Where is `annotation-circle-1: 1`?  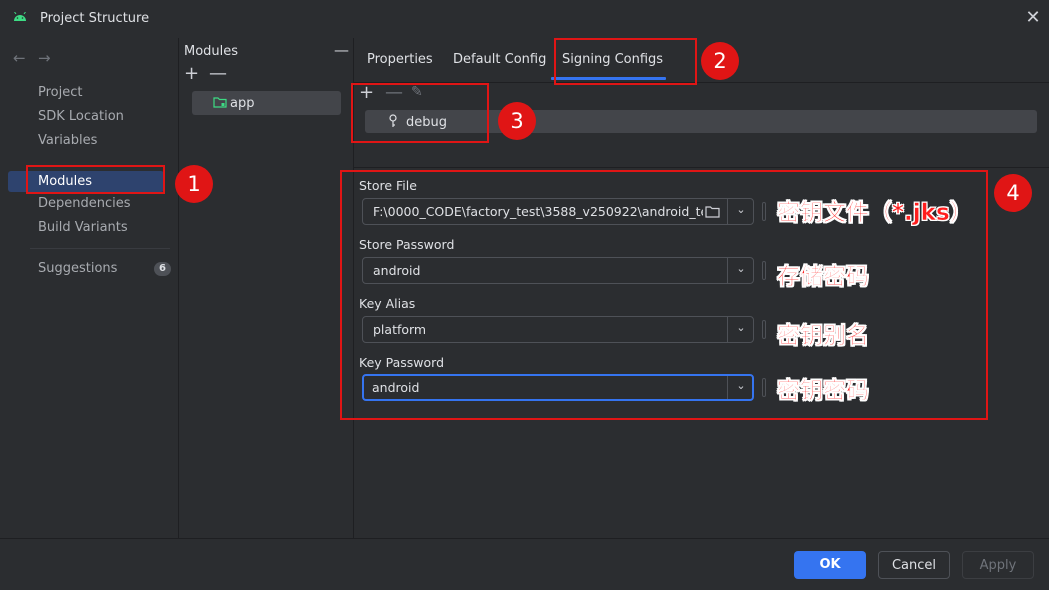 annotation-circle-1: 1 is located at coordinates (194, 184).